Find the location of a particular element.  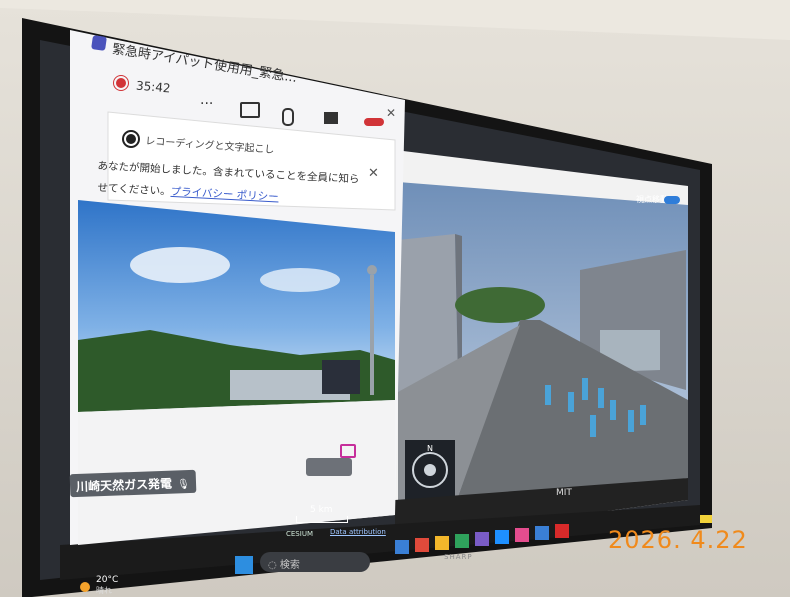

map-scale-label: 5 km is located at coordinates (321, 510).